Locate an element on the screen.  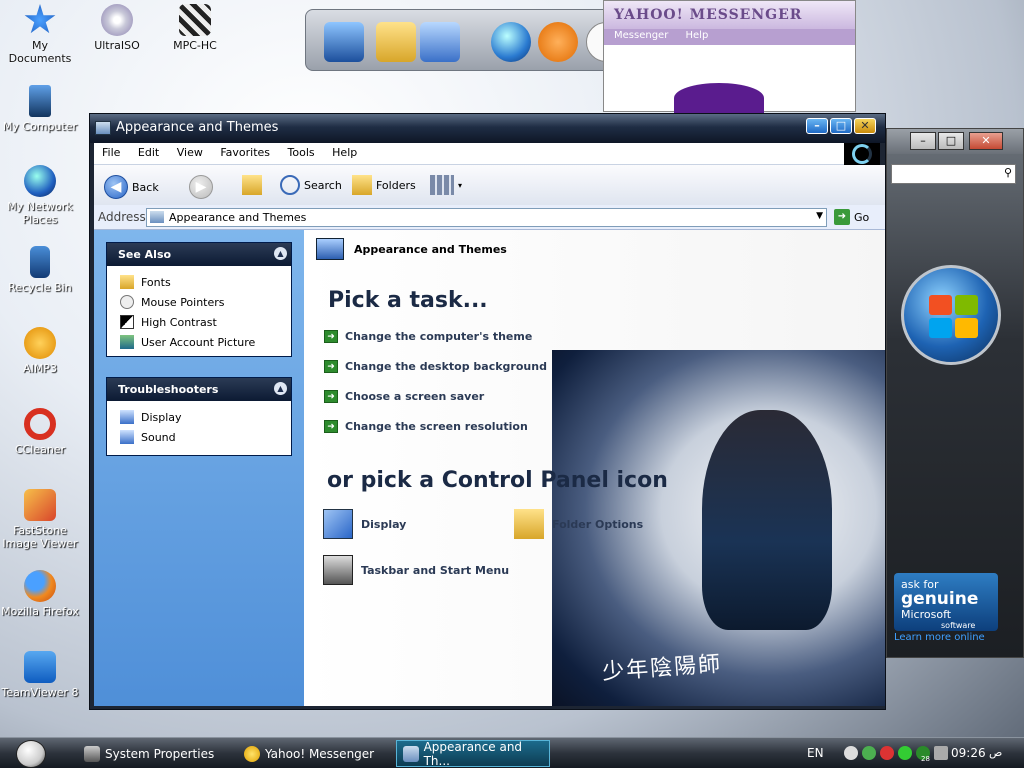
anime-figure-image is located at coordinates (767, 520).